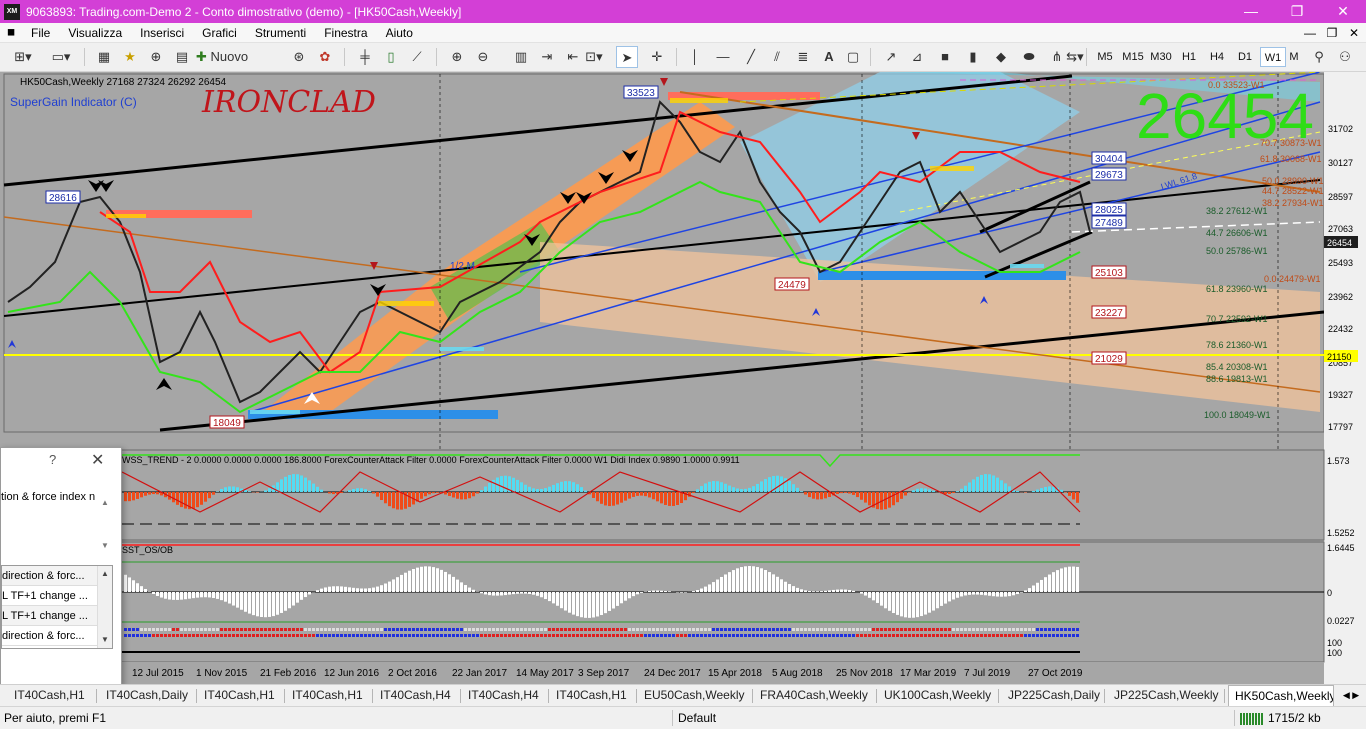  What do you see at coordinates (803, 57) in the screenshot?
I see `fibonacci-icon: ≣` at bounding box center [803, 57].